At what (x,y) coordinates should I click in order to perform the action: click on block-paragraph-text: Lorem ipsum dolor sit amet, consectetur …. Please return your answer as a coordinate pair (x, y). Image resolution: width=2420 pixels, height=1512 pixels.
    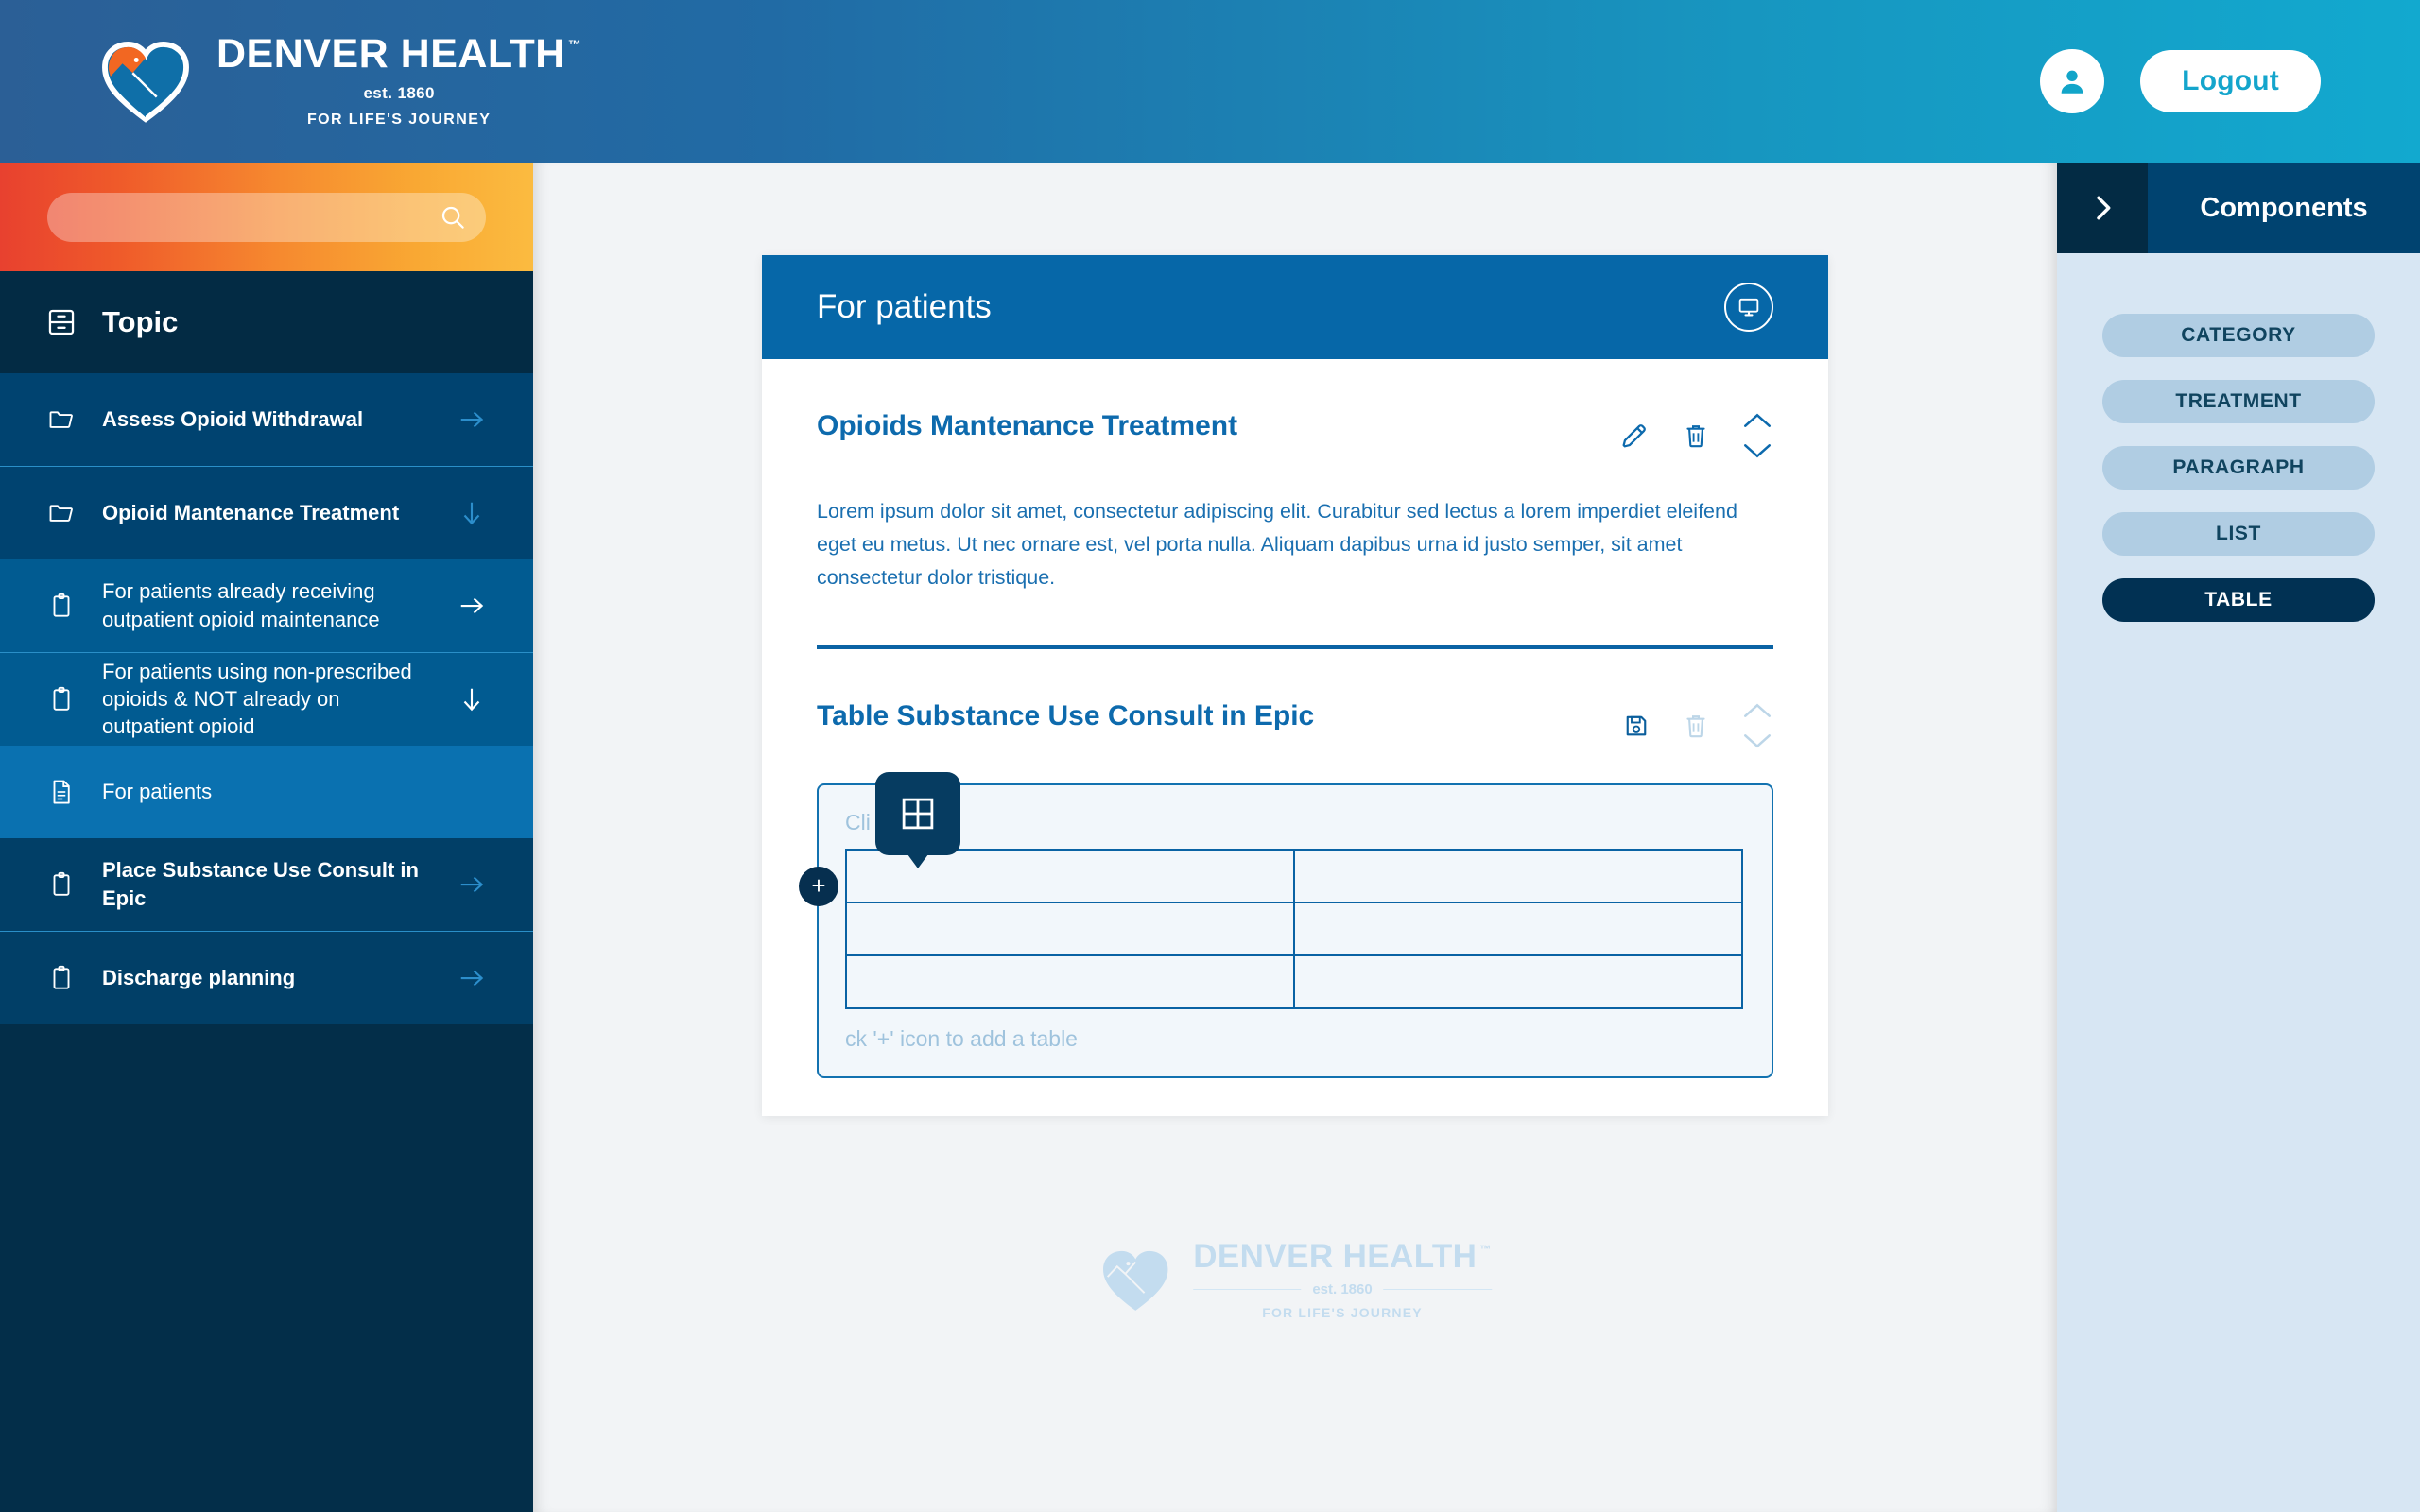
    Looking at the image, I should click on (1277, 544).